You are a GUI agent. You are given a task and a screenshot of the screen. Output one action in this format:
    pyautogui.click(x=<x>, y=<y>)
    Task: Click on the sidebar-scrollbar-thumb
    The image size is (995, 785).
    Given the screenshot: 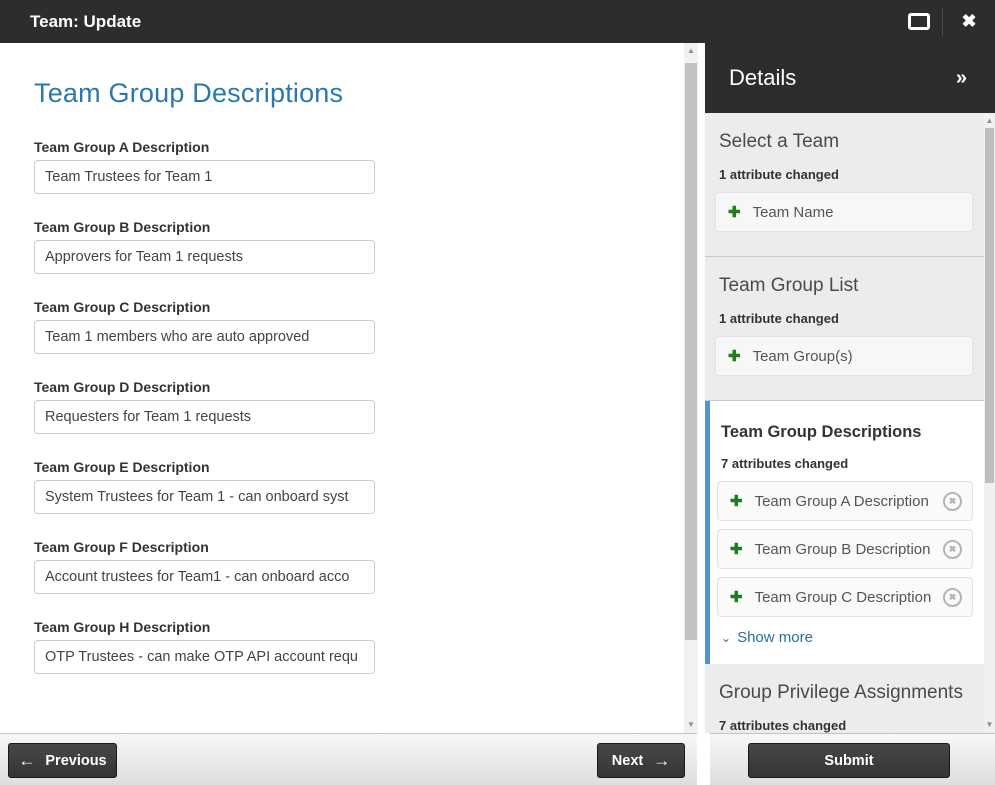 What is the action you would take?
    pyautogui.click(x=989, y=305)
    